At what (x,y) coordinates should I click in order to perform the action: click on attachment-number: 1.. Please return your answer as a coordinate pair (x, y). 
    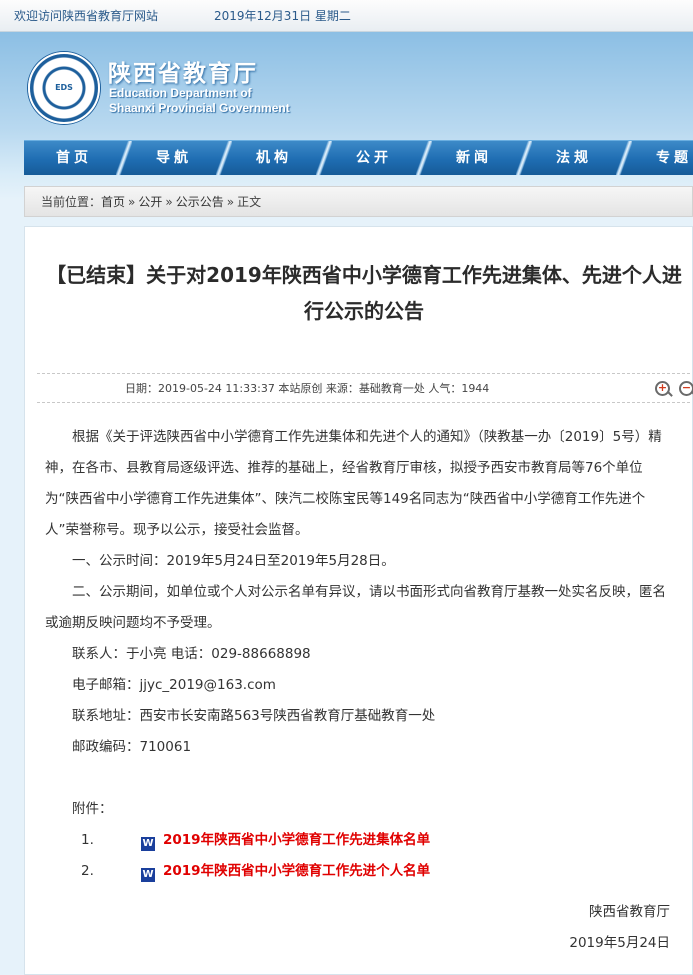
    Looking at the image, I should click on (87, 840).